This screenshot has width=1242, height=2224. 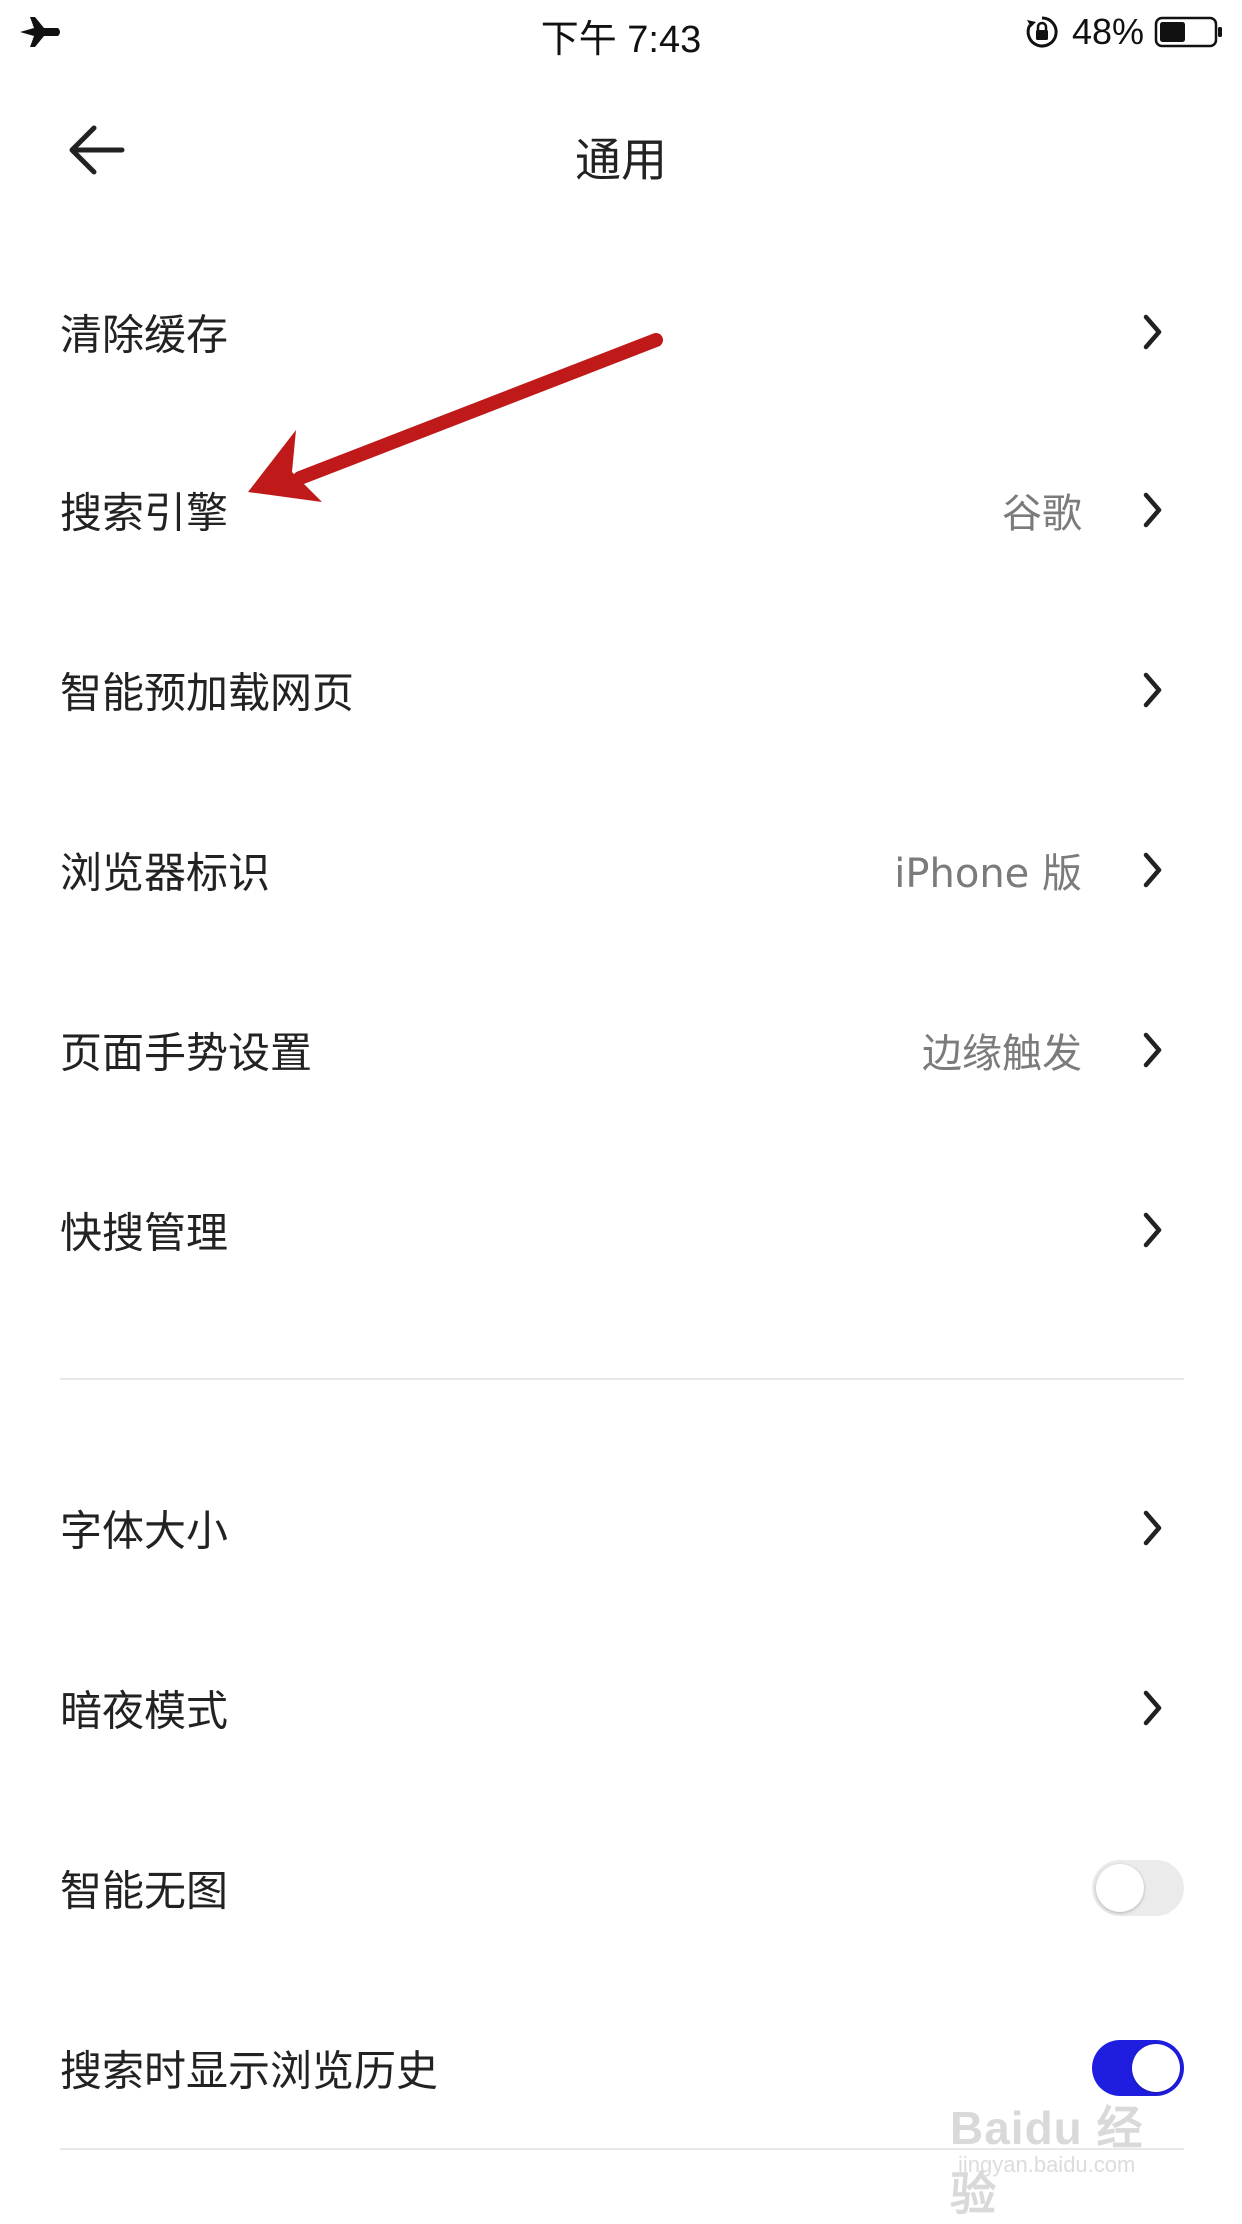 What do you see at coordinates (144, 335) in the screenshot?
I see `setting-label: 清除缓存` at bounding box center [144, 335].